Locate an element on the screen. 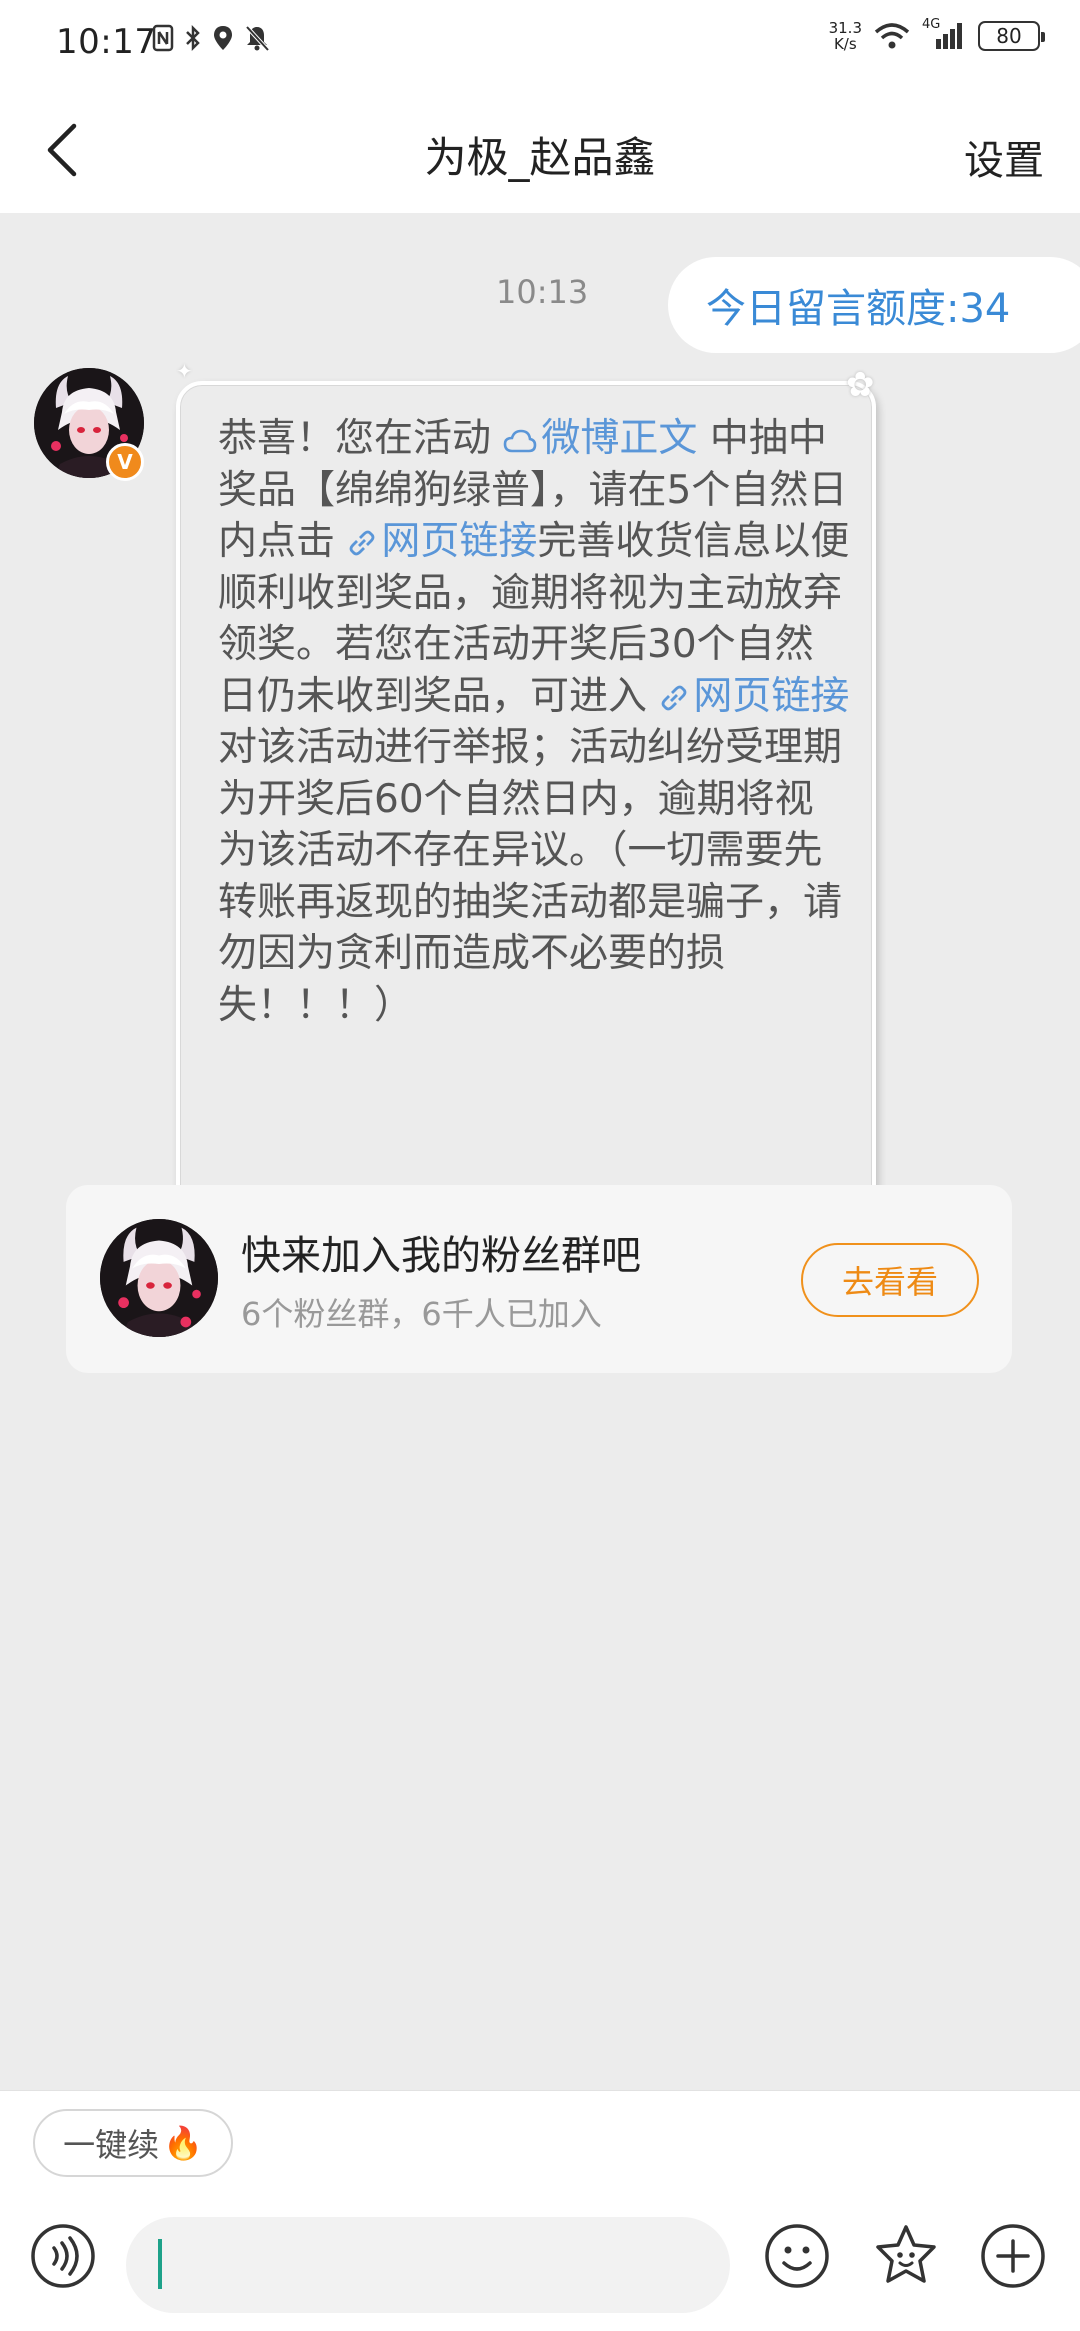  more-button is located at coordinates (1013, 2256).